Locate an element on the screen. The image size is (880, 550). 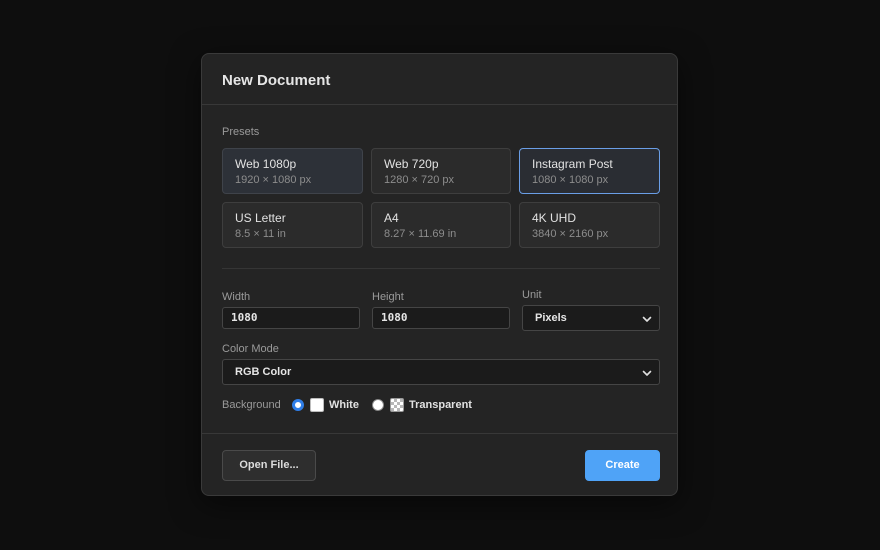
color-mode-label: Color Mode is located at coordinates (250, 349).